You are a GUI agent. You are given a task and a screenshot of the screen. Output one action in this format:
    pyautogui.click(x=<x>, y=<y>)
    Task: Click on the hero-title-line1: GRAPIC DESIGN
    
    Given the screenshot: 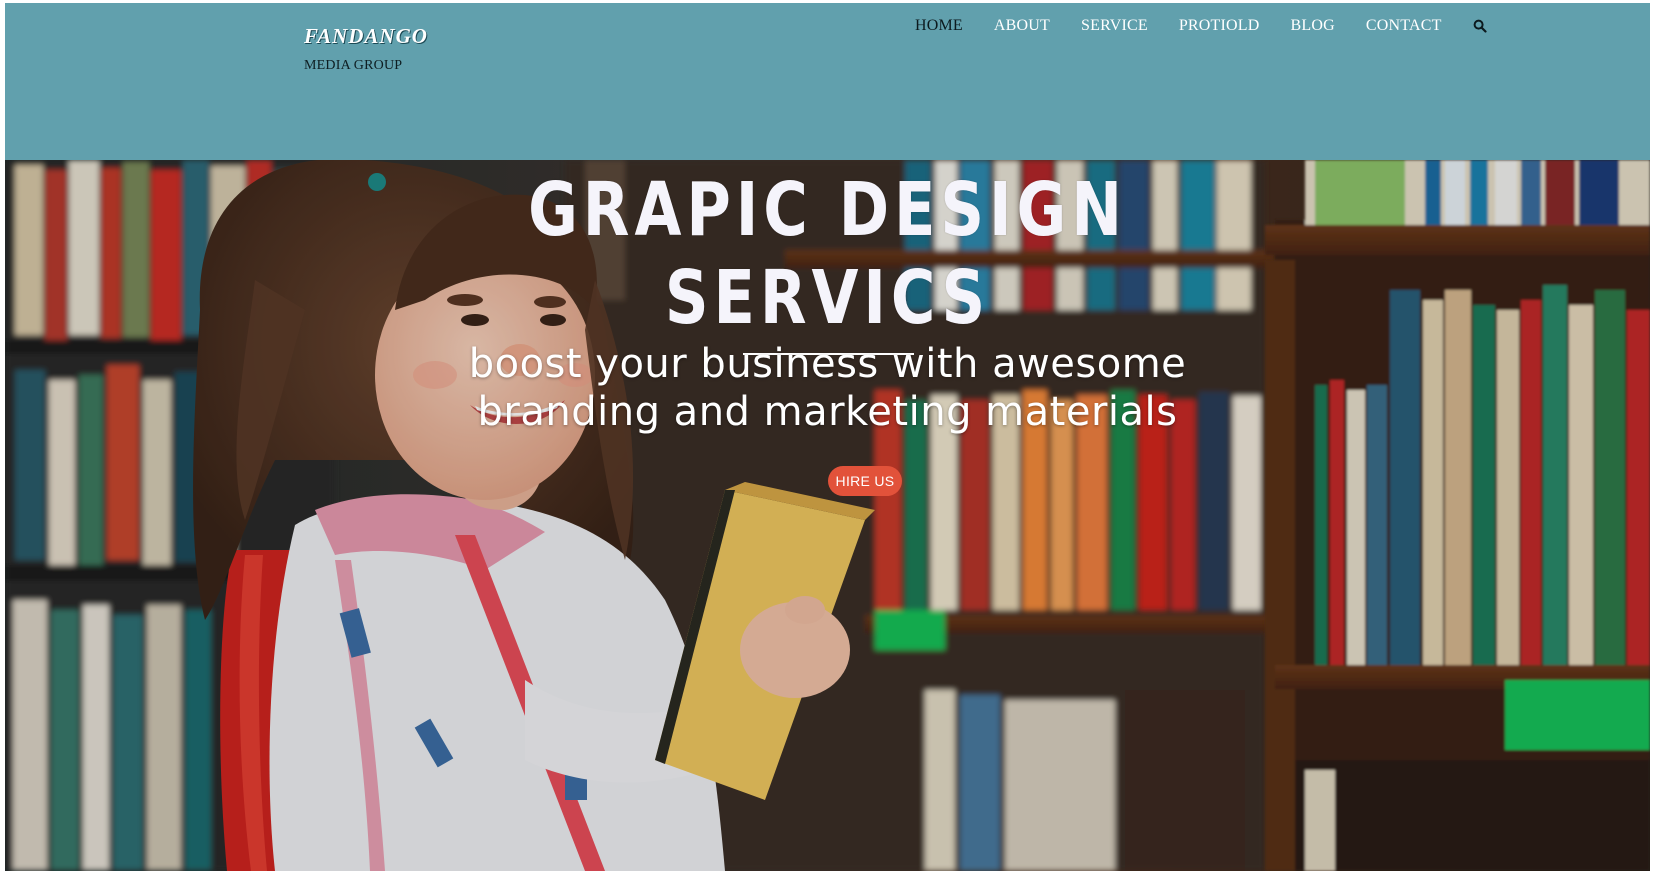 What is the action you would take?
    pyautogui.click(x=827, y=210)
    